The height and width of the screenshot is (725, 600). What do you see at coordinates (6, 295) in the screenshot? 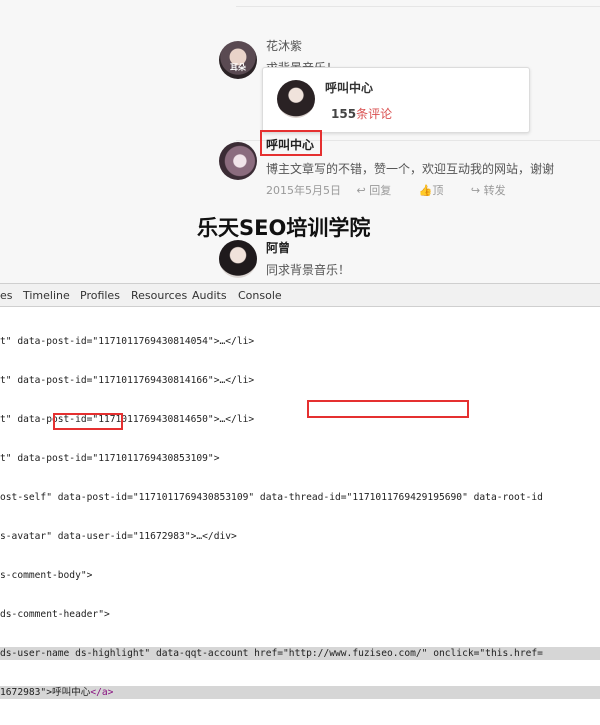
I see `tab-elements: es` at bounding box center [6, 295].